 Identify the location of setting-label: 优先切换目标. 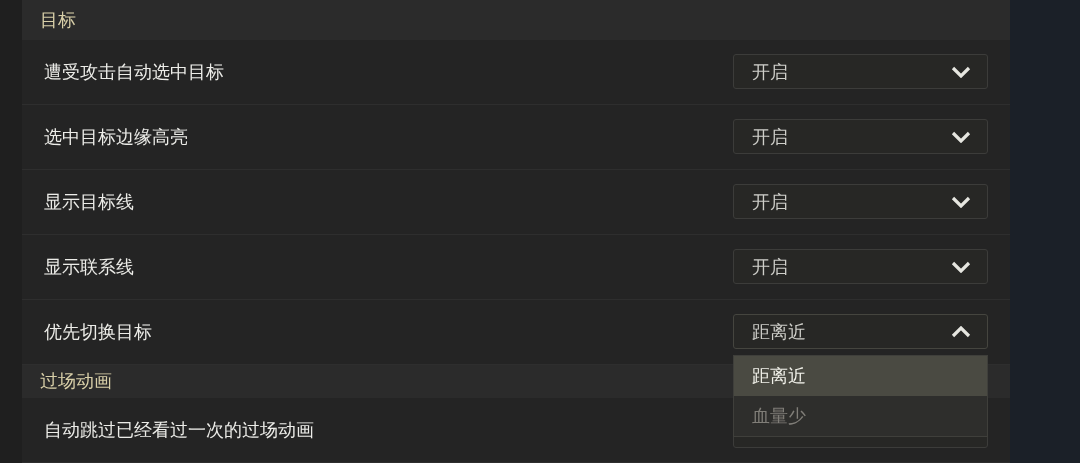
(98, 331).